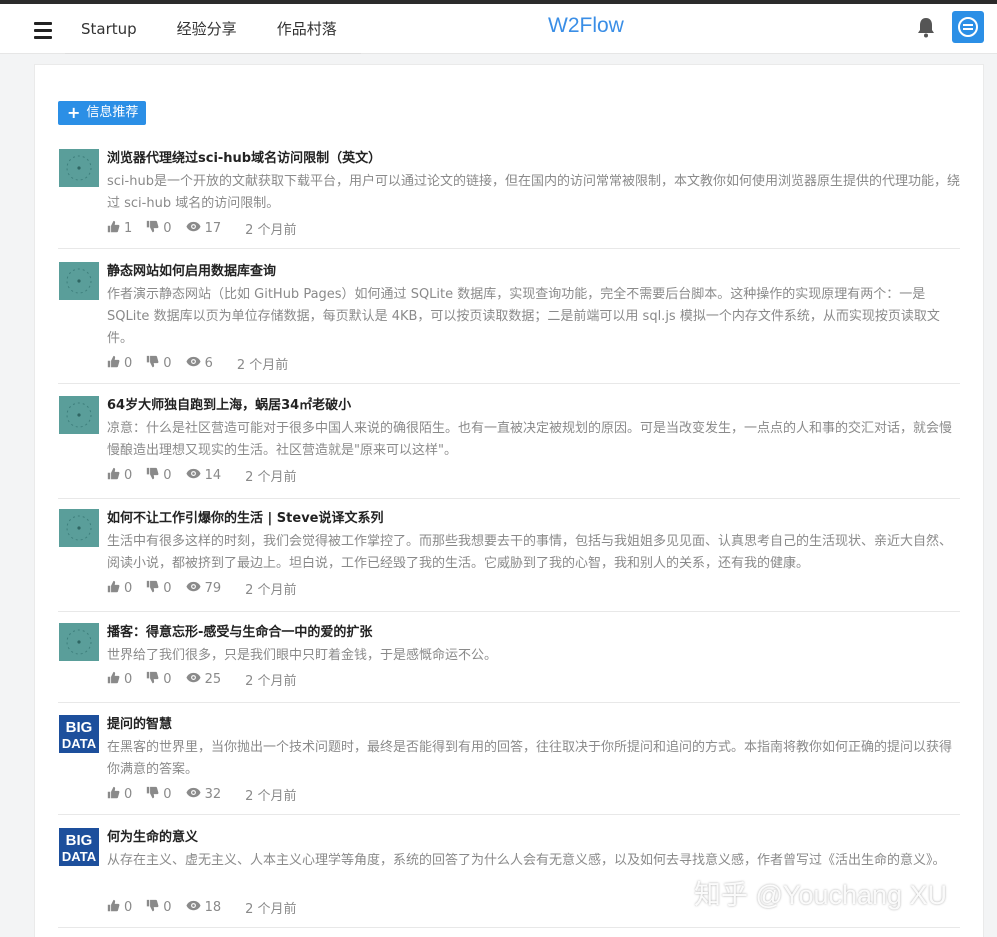 This screenshot has width=997, height=937. I want to click on views: 18, so click(204, 907).